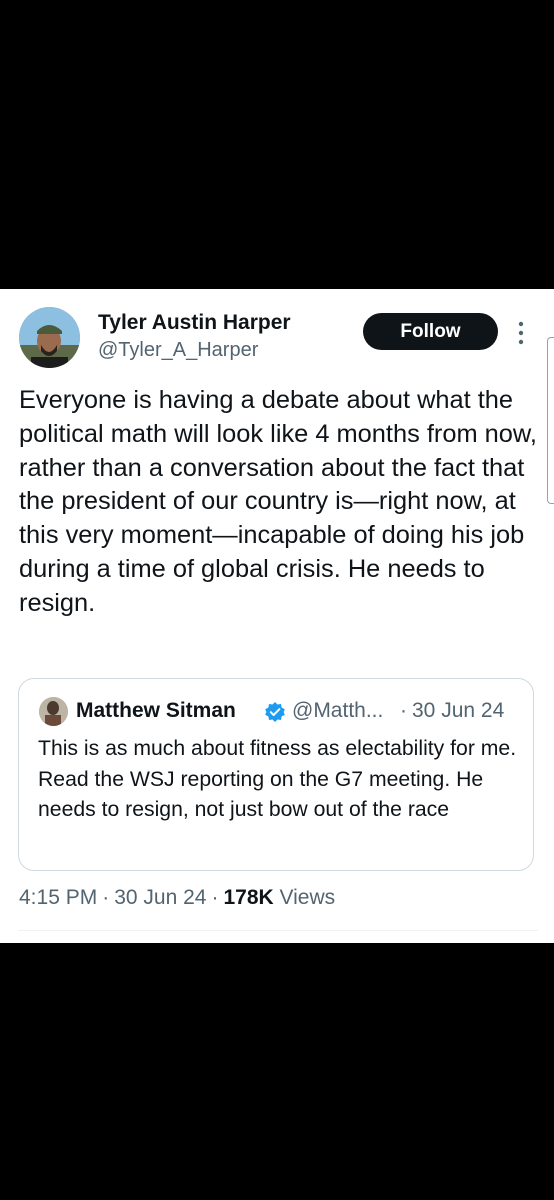 Image resolution: width=554 pixels, height=1200 pixels. I want to click on scrollbar, so click(550, 420).